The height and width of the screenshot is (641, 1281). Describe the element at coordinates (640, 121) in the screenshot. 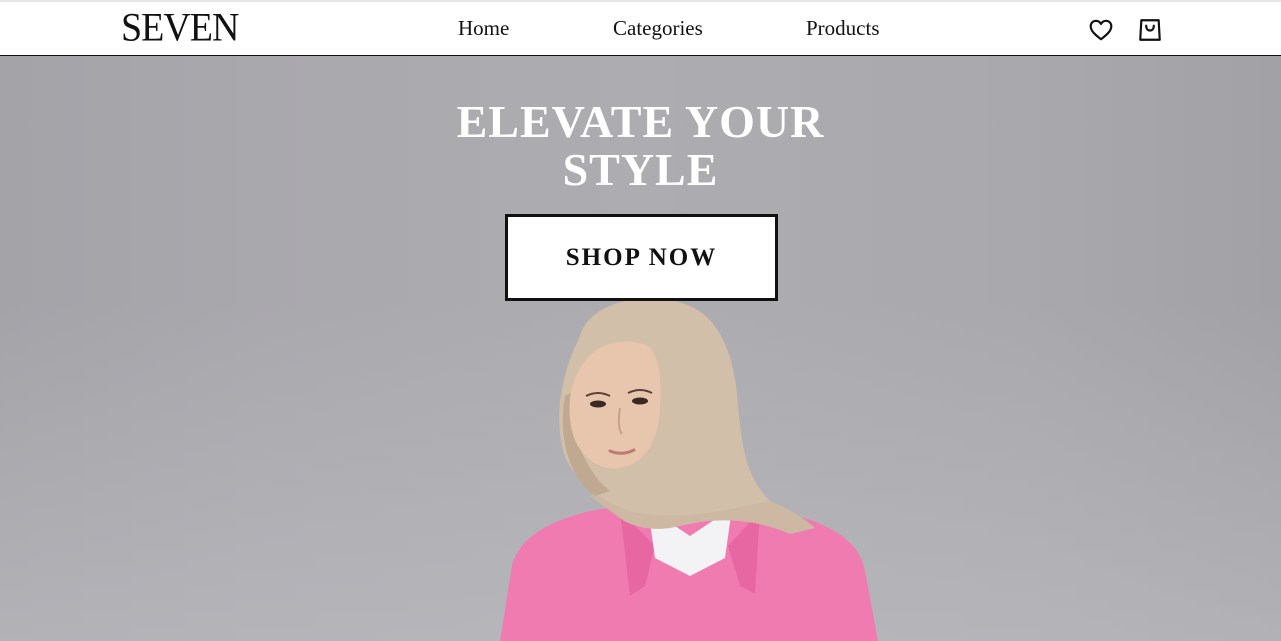

I see `hero-title-line-1: ELEVATE YOUR` at that location.